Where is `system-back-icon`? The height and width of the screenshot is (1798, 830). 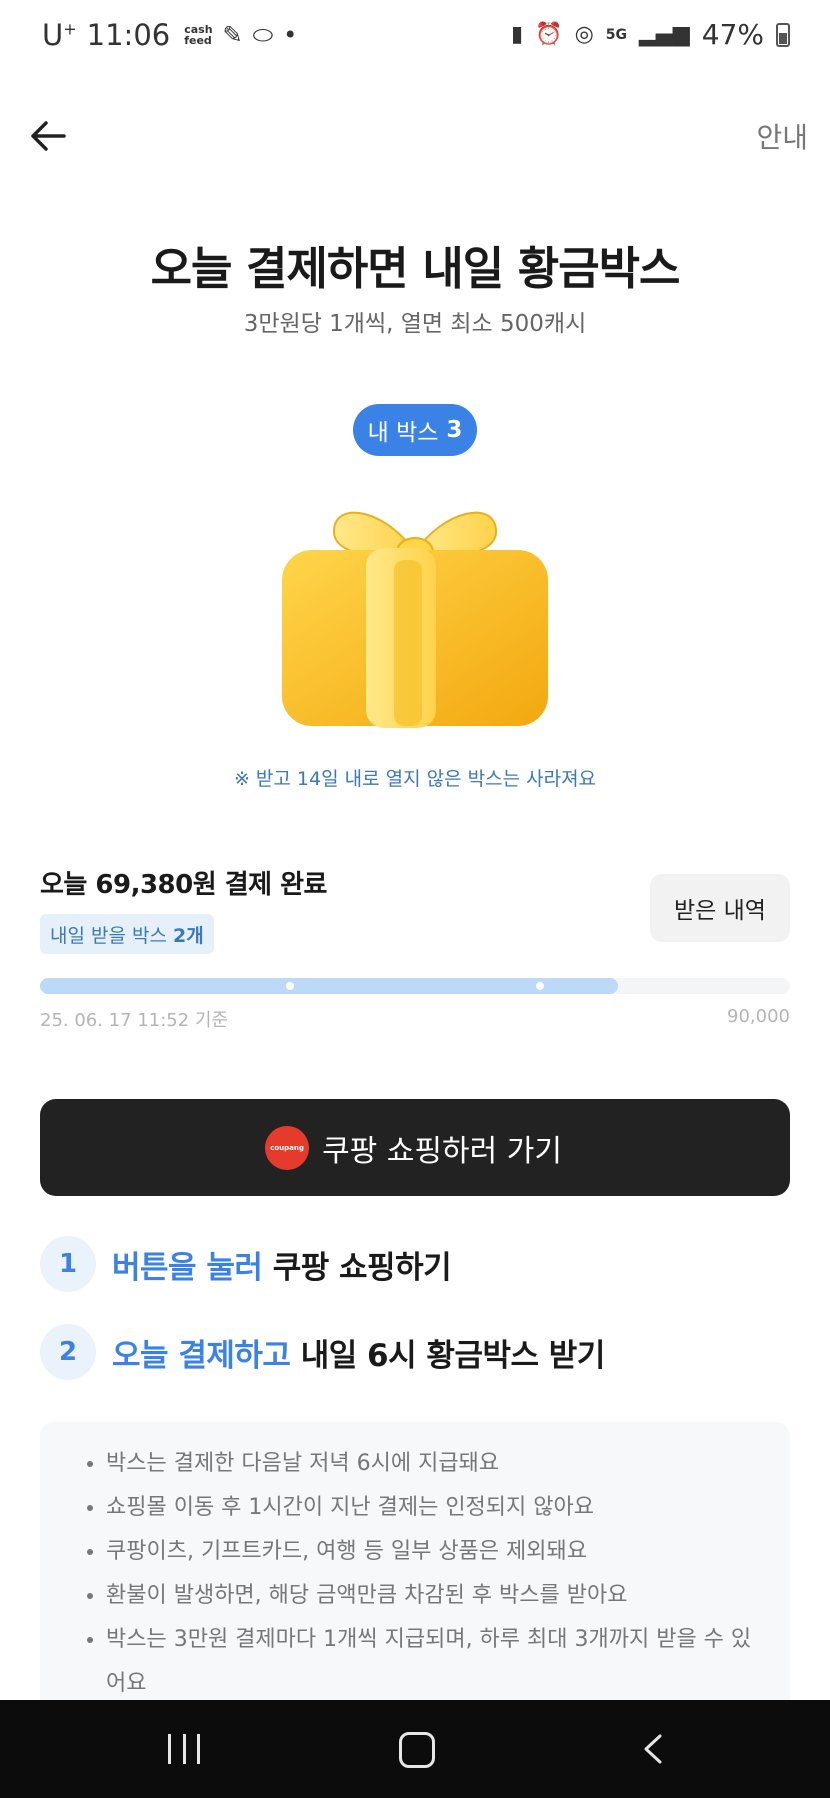
system-back-icon is located at coordinates (653, 1749).